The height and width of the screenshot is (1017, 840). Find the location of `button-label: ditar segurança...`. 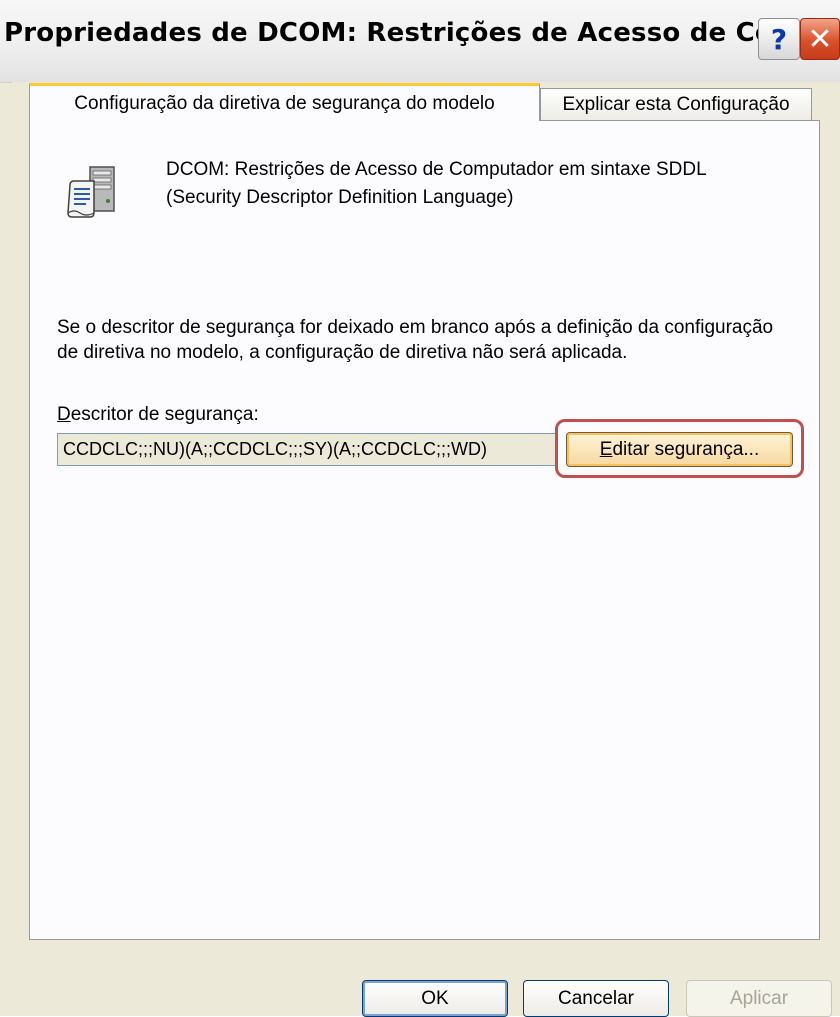

button-label: ditar segurança... is located at coordinates (686, 449).